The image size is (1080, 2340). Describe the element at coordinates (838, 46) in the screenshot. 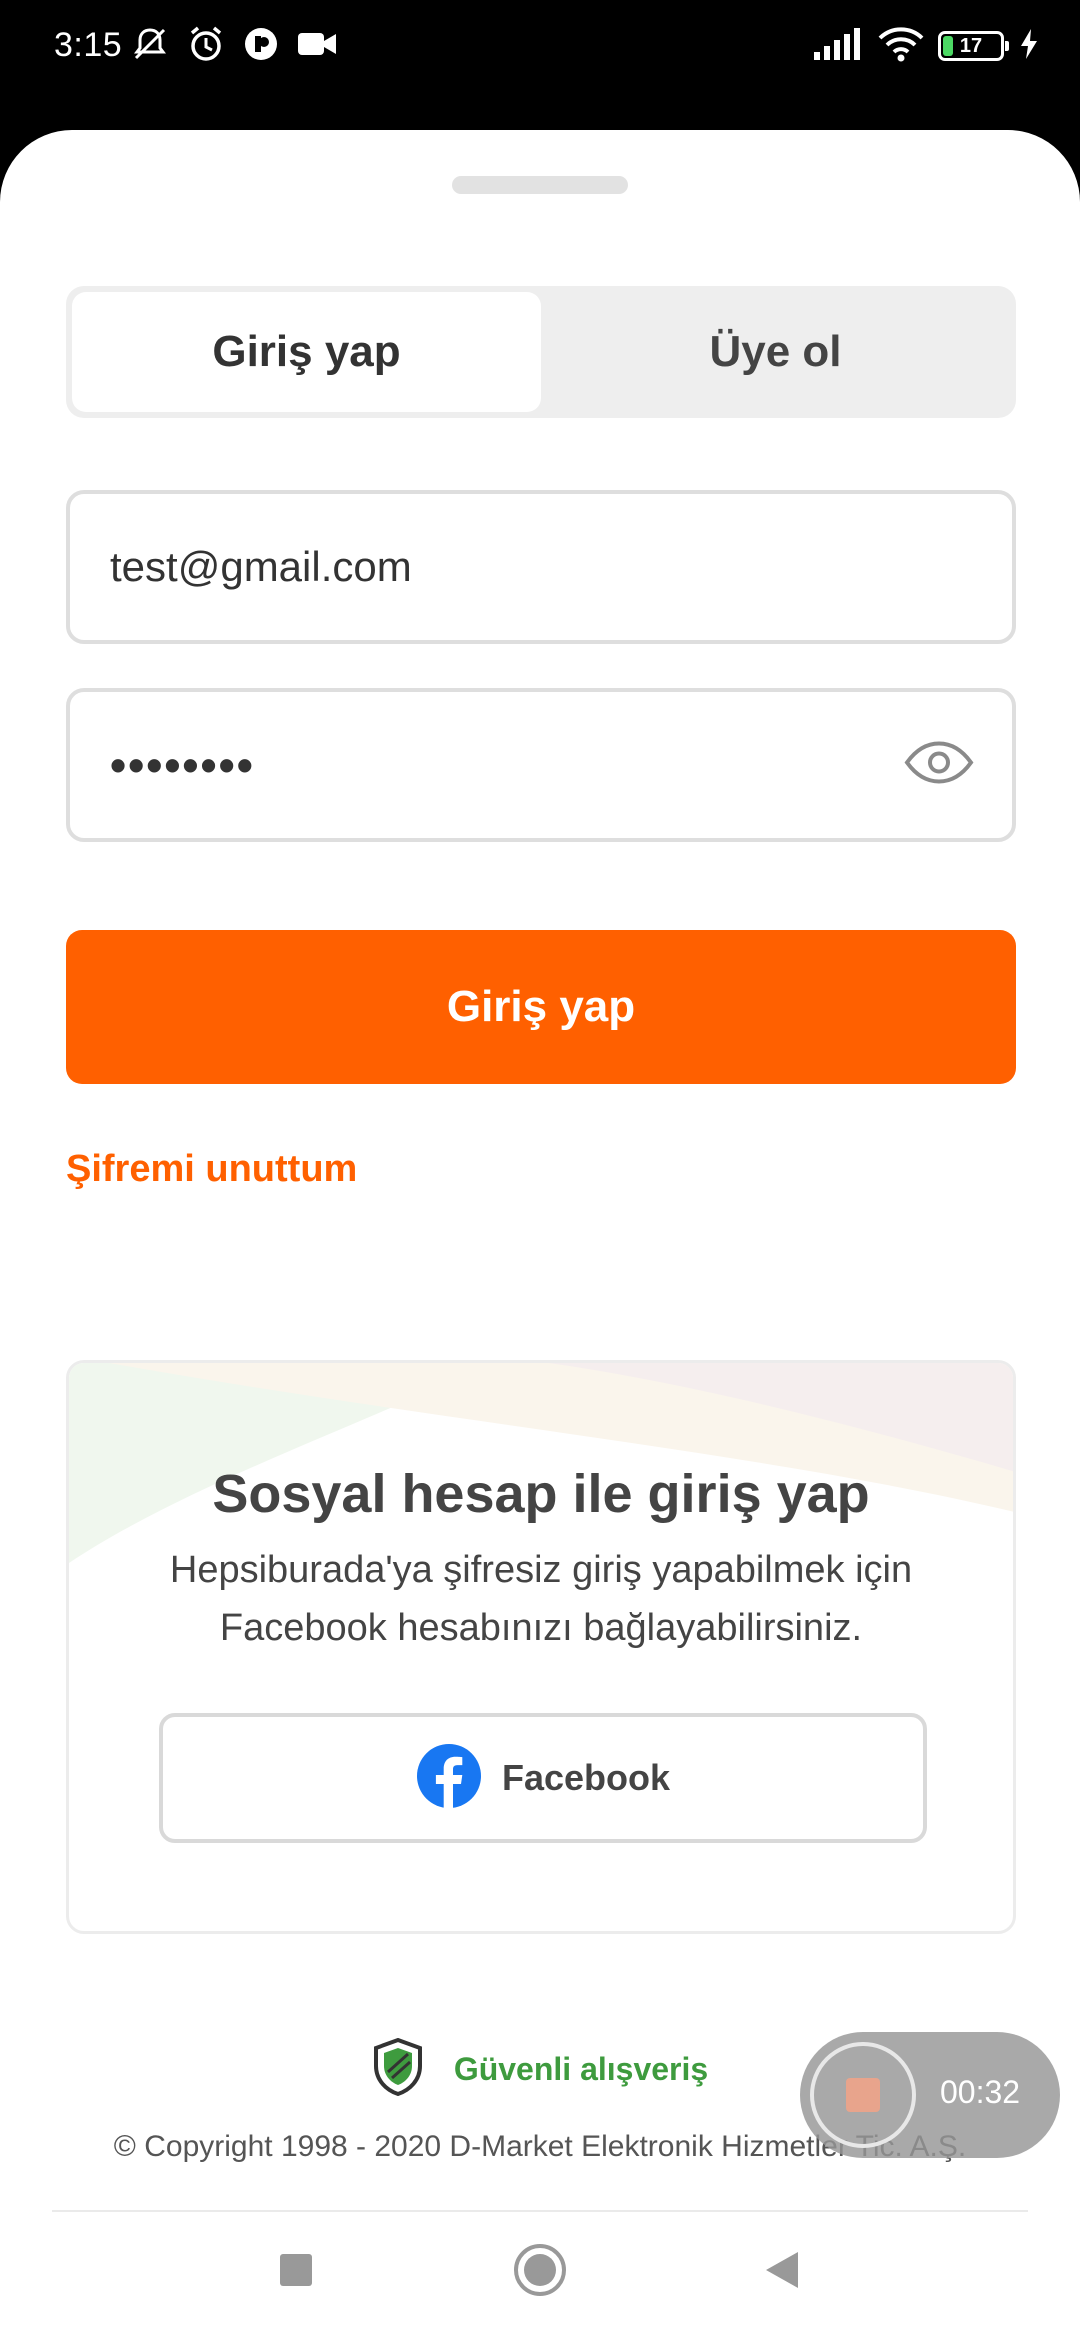

I see `signal-icon` at that location.